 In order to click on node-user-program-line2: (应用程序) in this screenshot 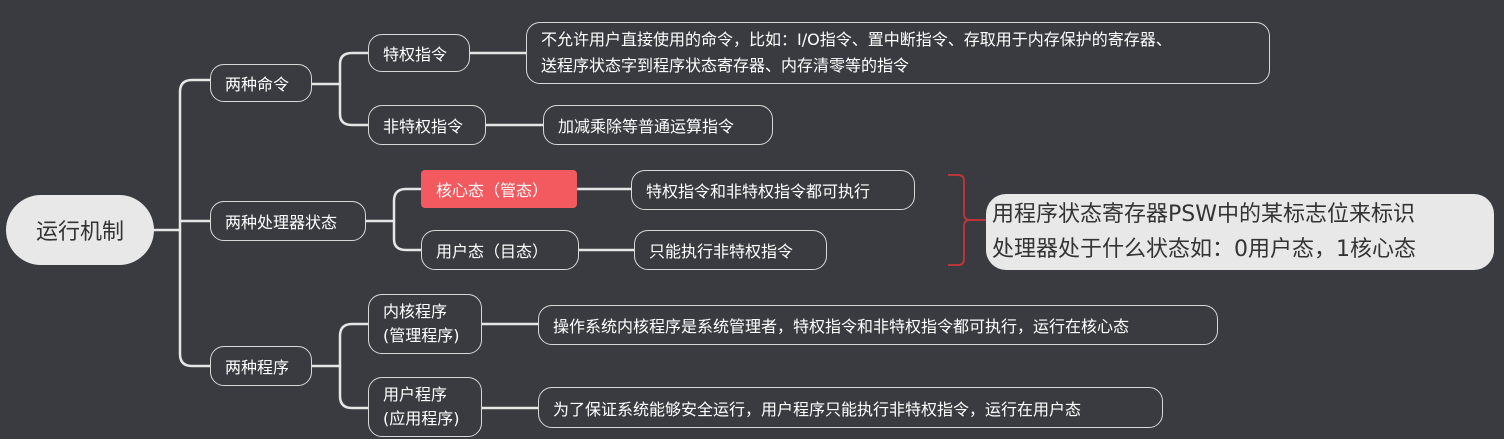, I will do `click(421, 418)`.